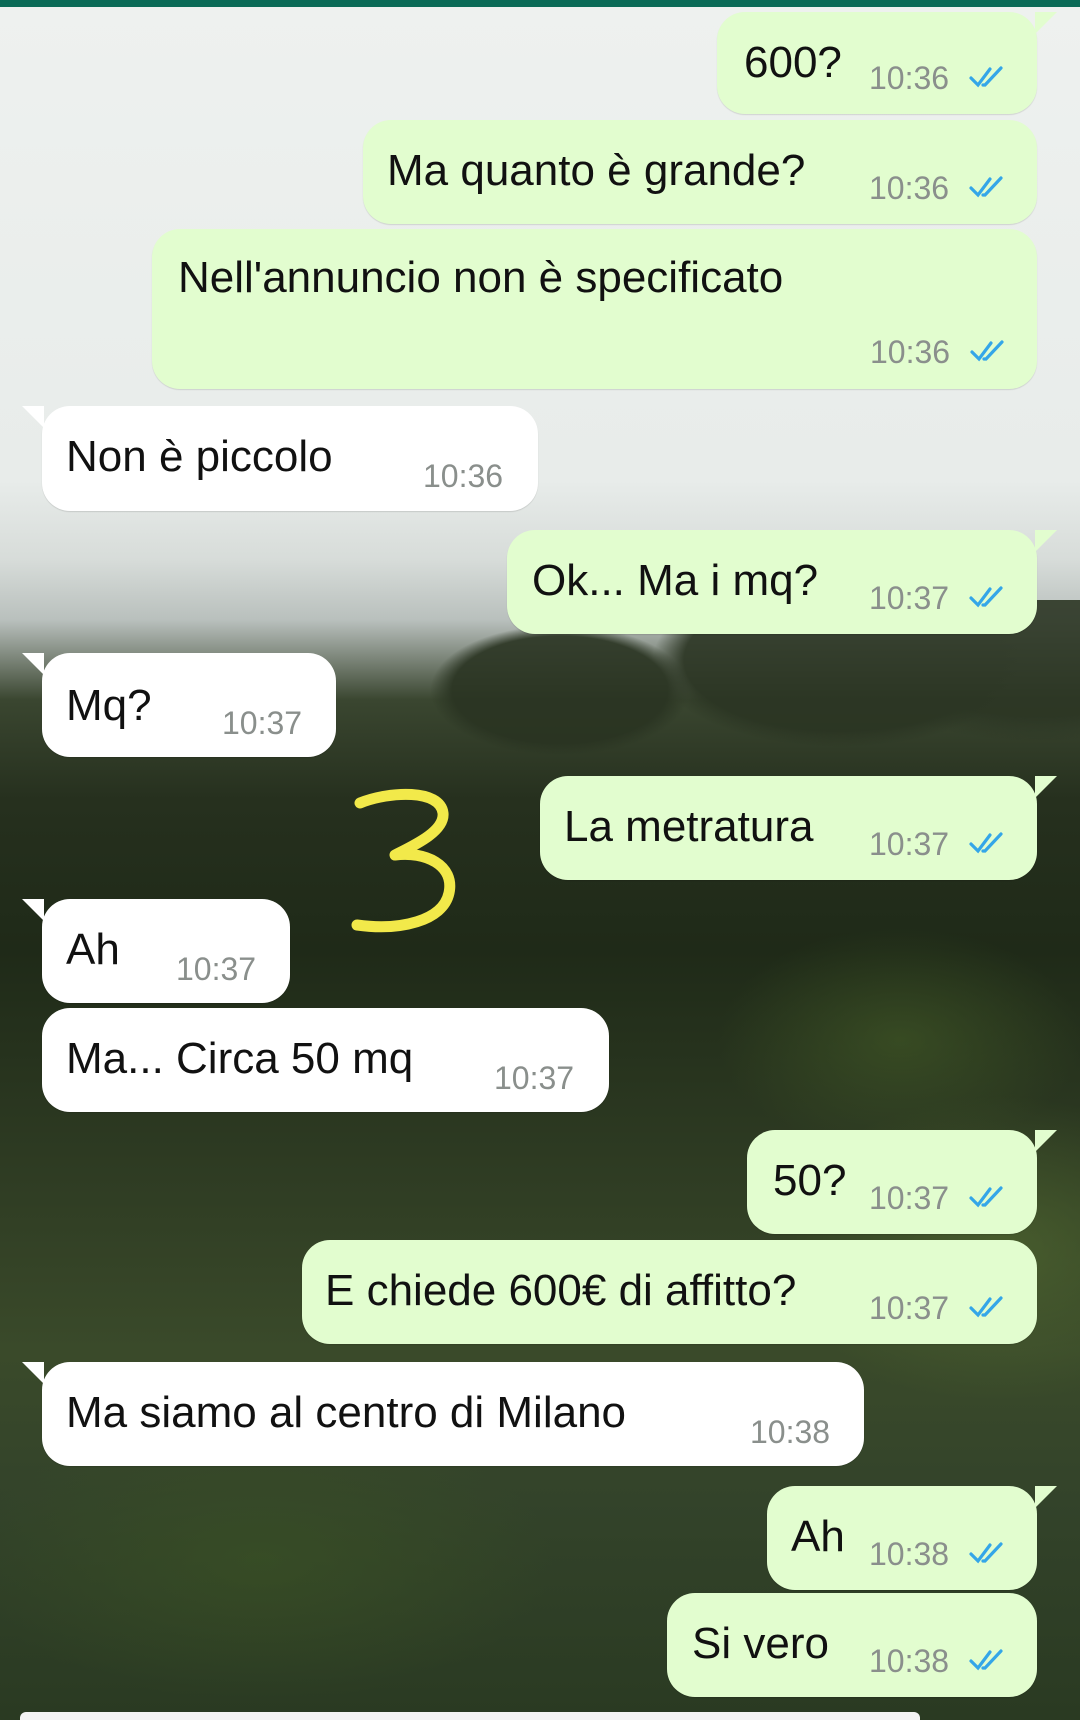 This screenshot has height=1720, width=1080. What do you see at coordinates (760, 1643) in the screenshot?
I see `message-text: Si vero` at bounding box center [760, 1643].